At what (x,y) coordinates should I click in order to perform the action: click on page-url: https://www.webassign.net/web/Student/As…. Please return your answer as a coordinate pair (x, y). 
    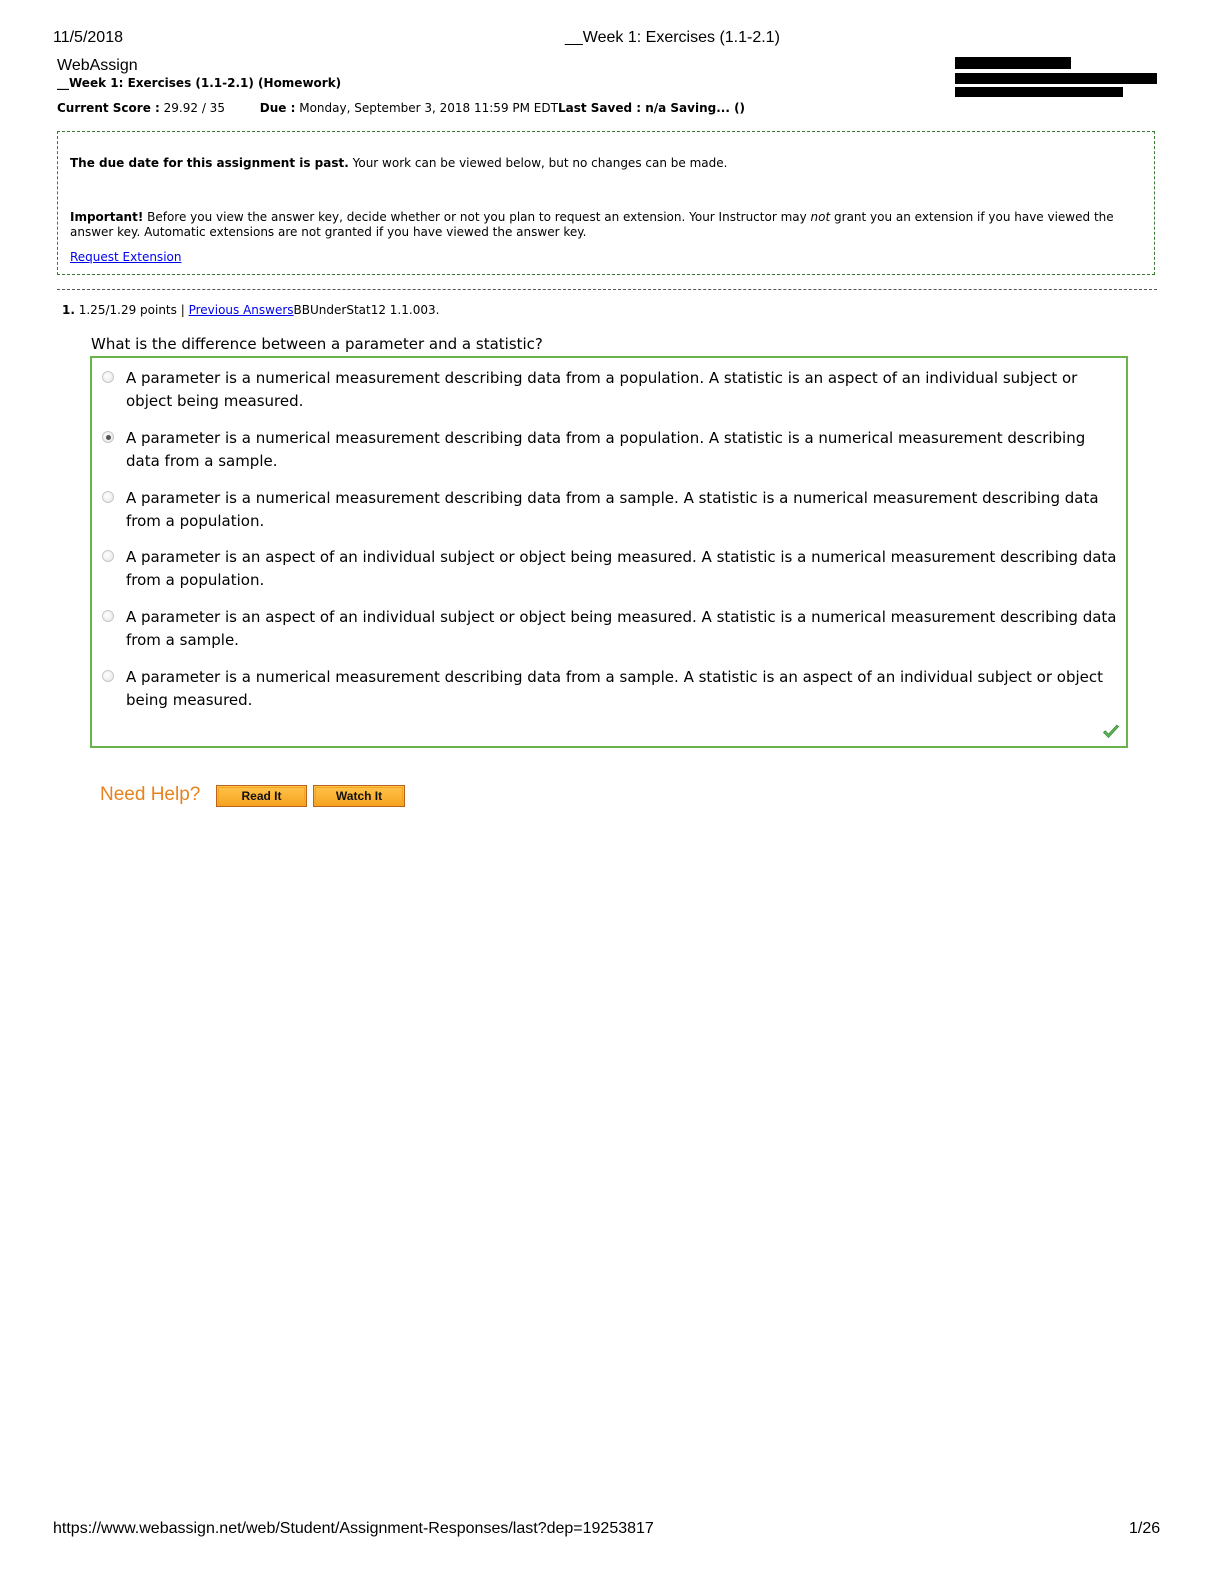
    Looking at the image, I should click on (353, 1528).